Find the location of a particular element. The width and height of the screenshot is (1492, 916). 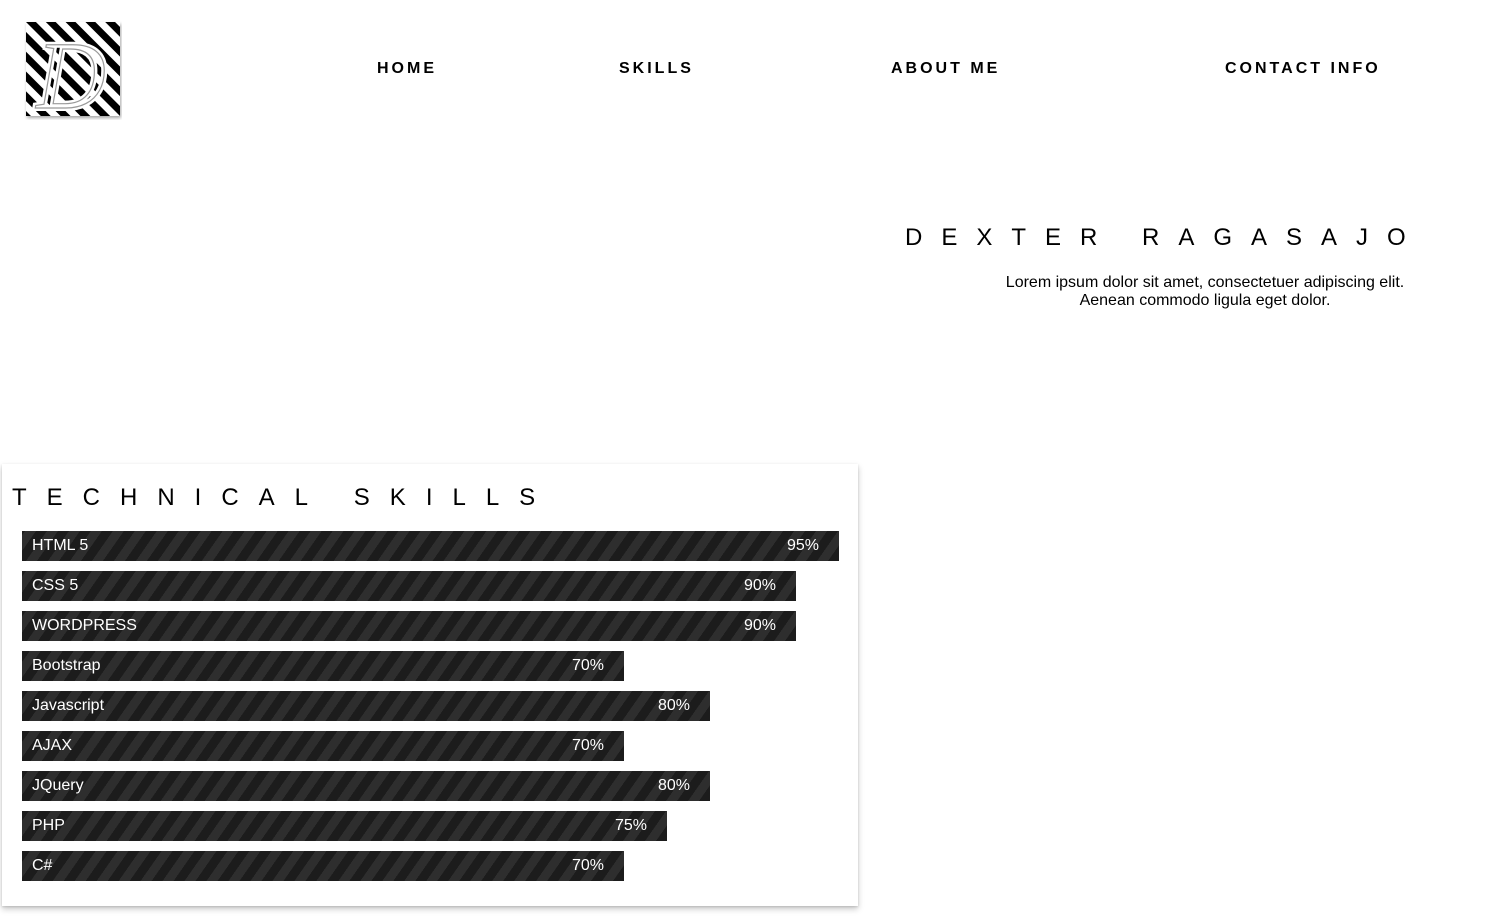

skill-row: PHP 75% is located at coordinates (452, 826).